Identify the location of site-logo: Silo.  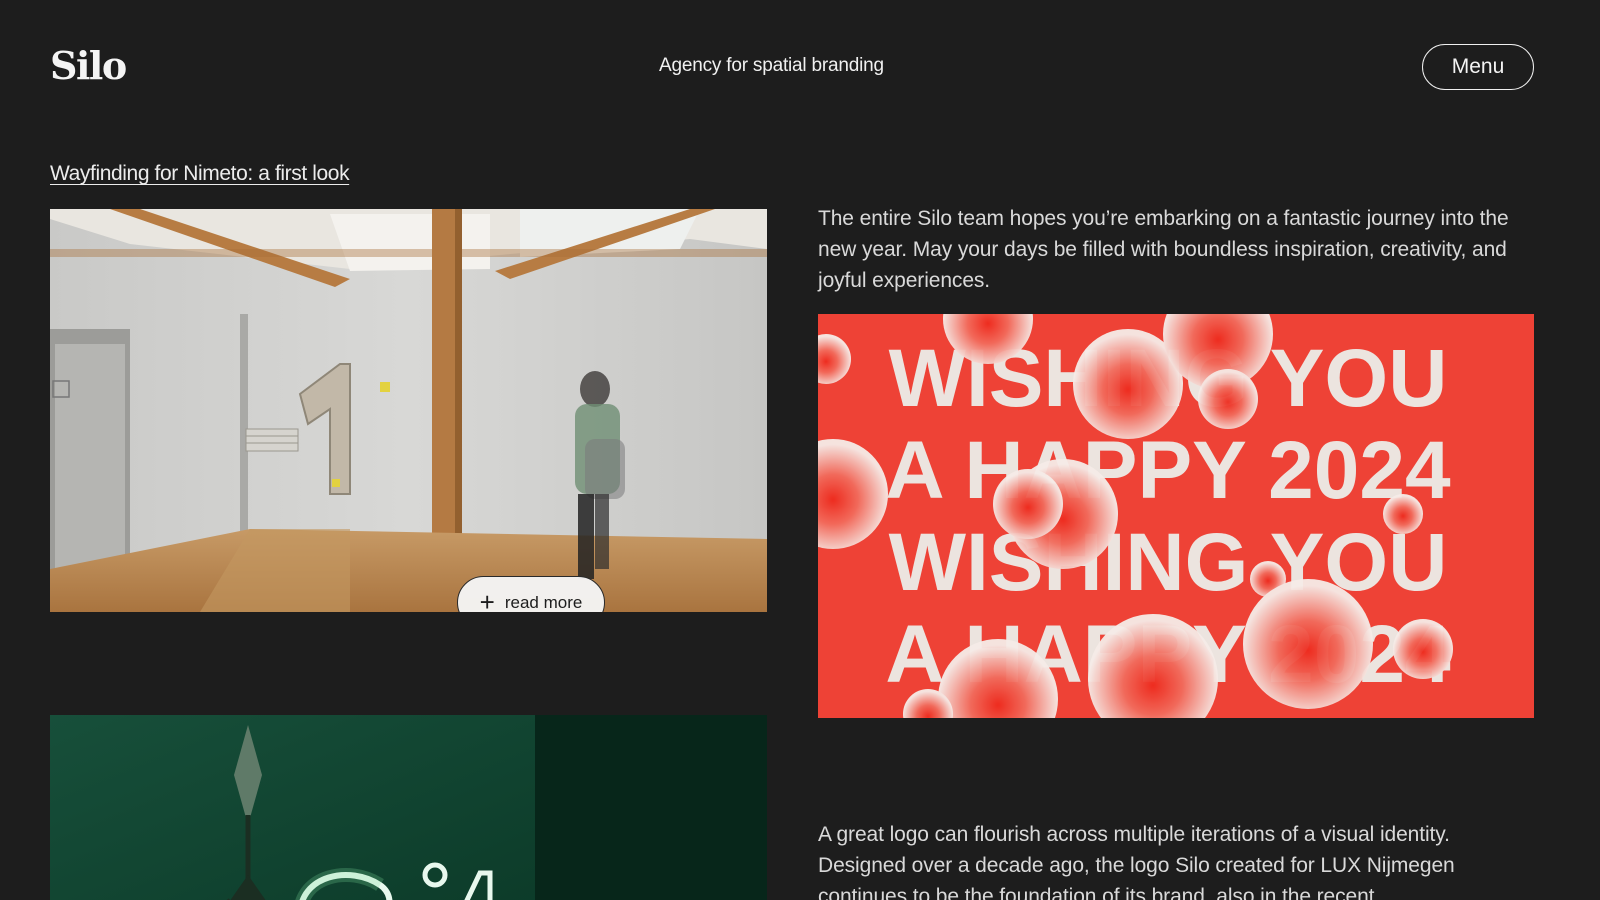
(88, 66).